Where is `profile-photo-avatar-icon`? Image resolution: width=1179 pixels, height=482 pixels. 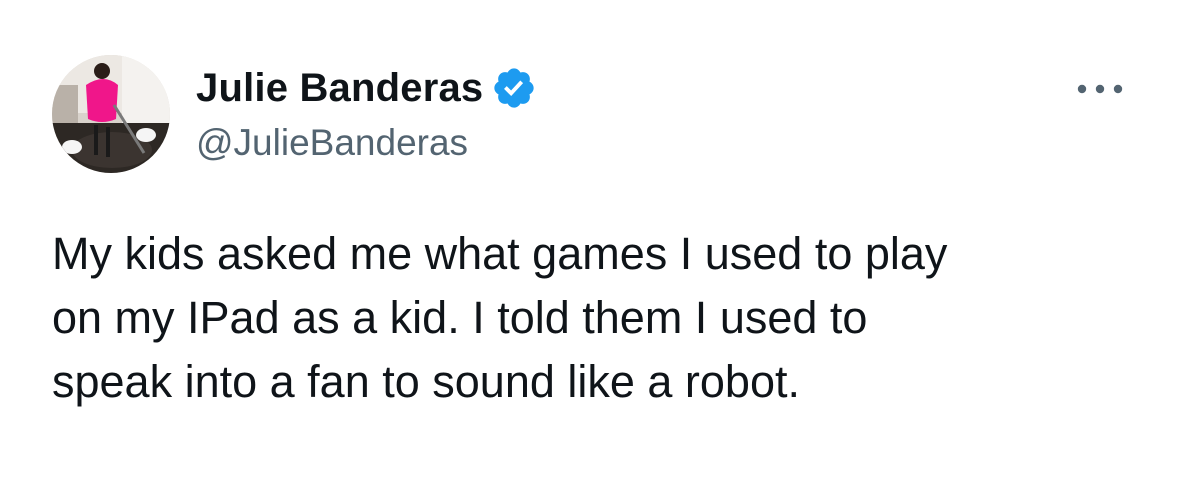 profile-photo-avatar-icon is located at coordinates (111, 114).